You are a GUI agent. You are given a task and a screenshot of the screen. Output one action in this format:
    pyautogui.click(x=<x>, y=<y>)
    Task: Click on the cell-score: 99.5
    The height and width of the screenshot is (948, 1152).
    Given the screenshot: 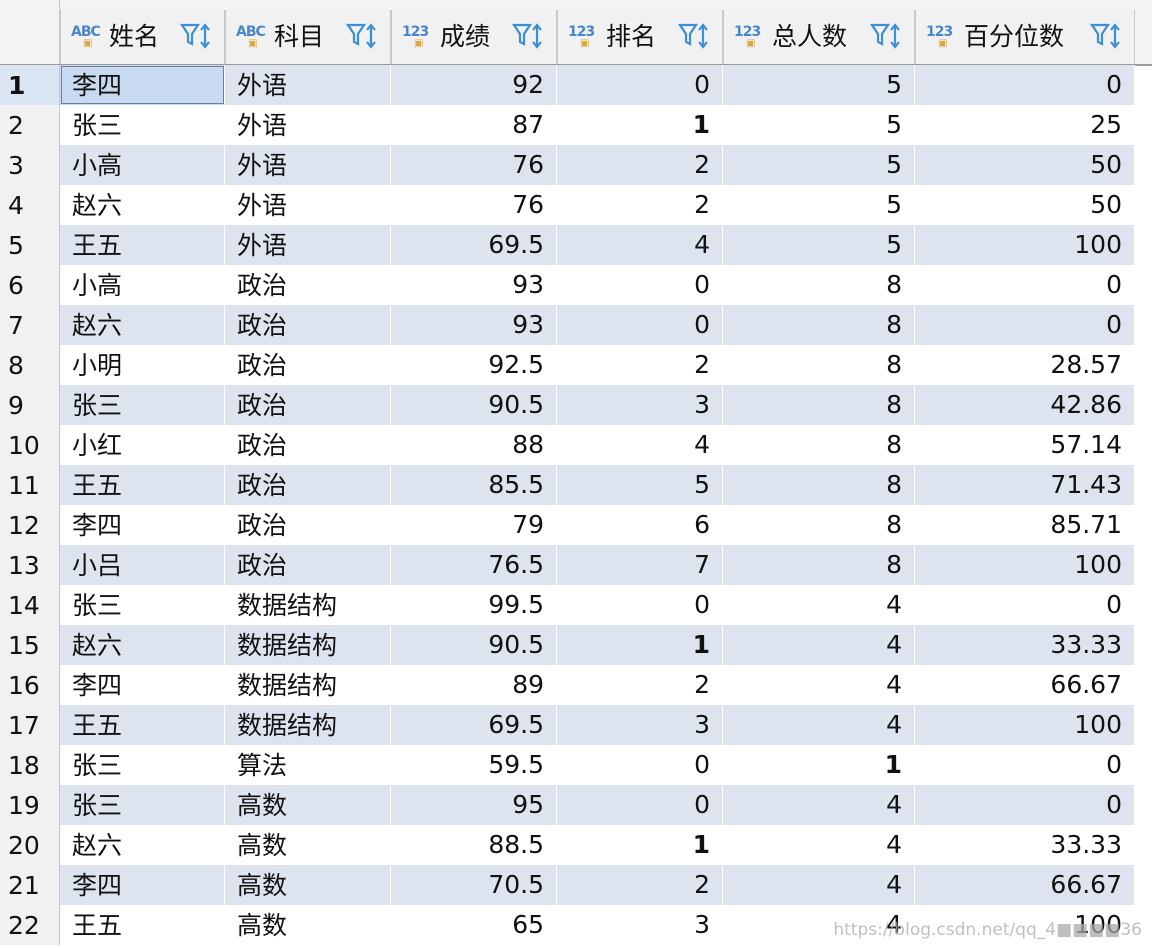 What is the action you would take?
    pyautogui.click(x=474, y=605)
    